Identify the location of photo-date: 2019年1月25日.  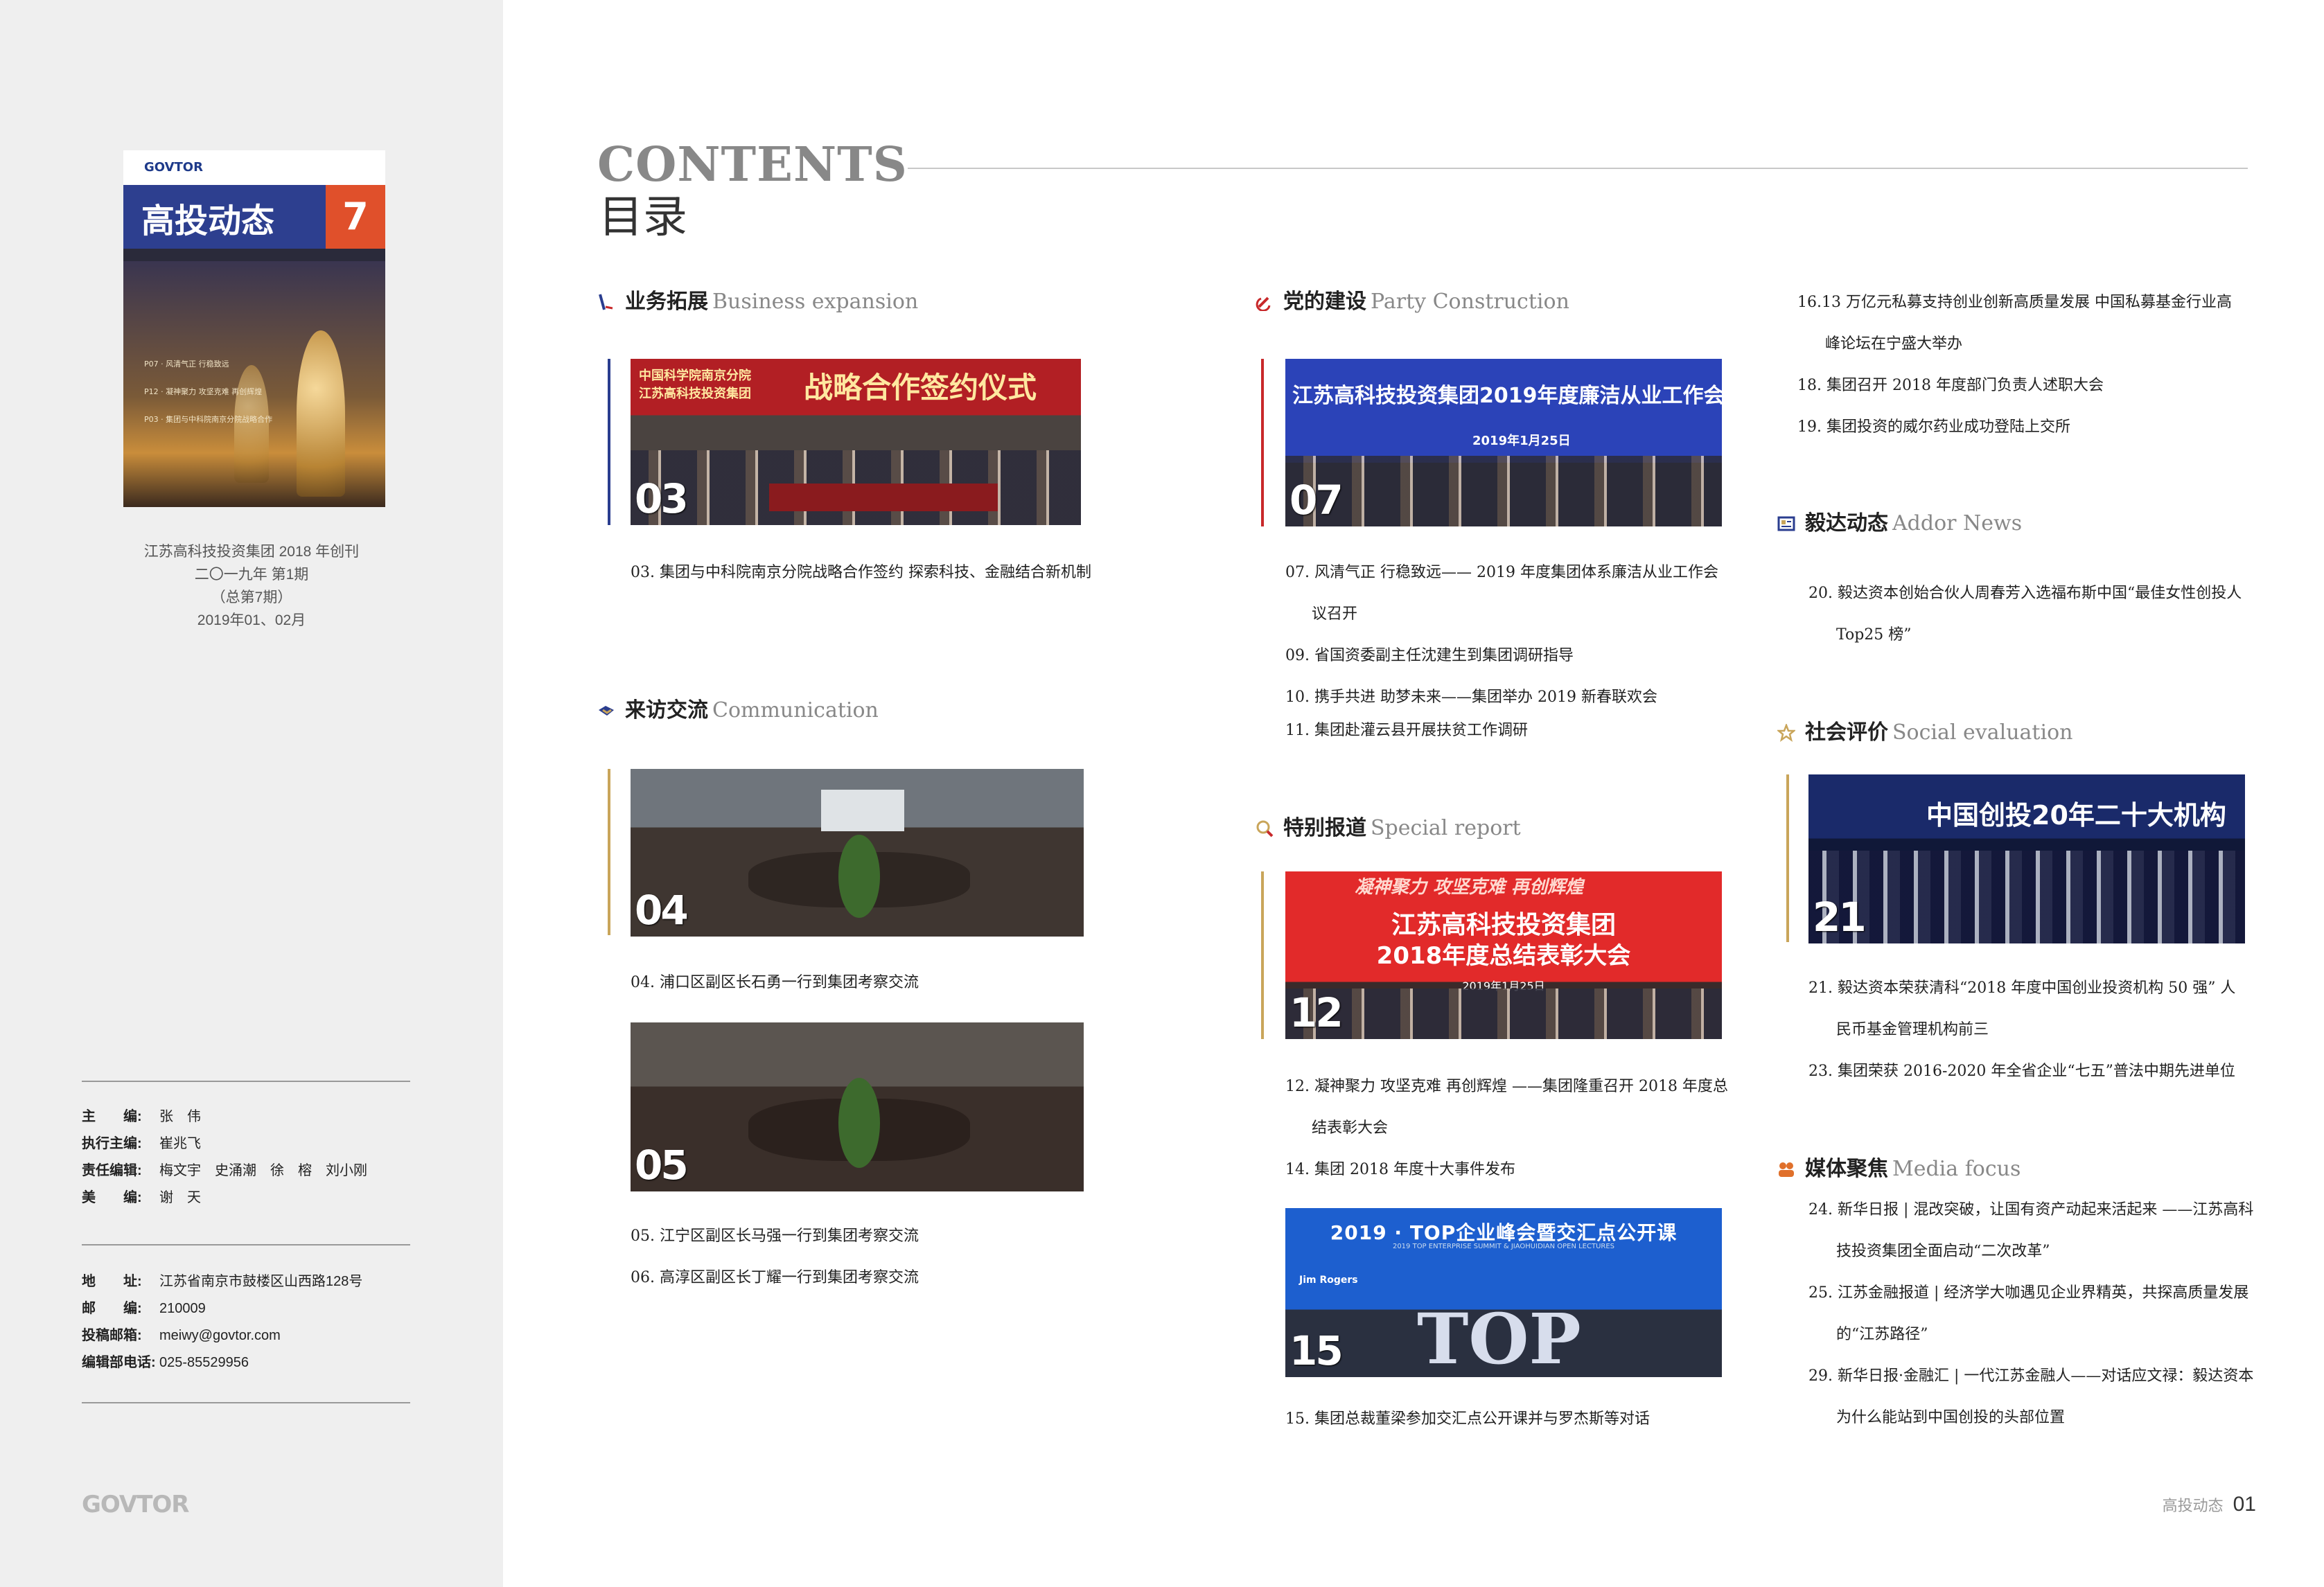
(1521, 441).